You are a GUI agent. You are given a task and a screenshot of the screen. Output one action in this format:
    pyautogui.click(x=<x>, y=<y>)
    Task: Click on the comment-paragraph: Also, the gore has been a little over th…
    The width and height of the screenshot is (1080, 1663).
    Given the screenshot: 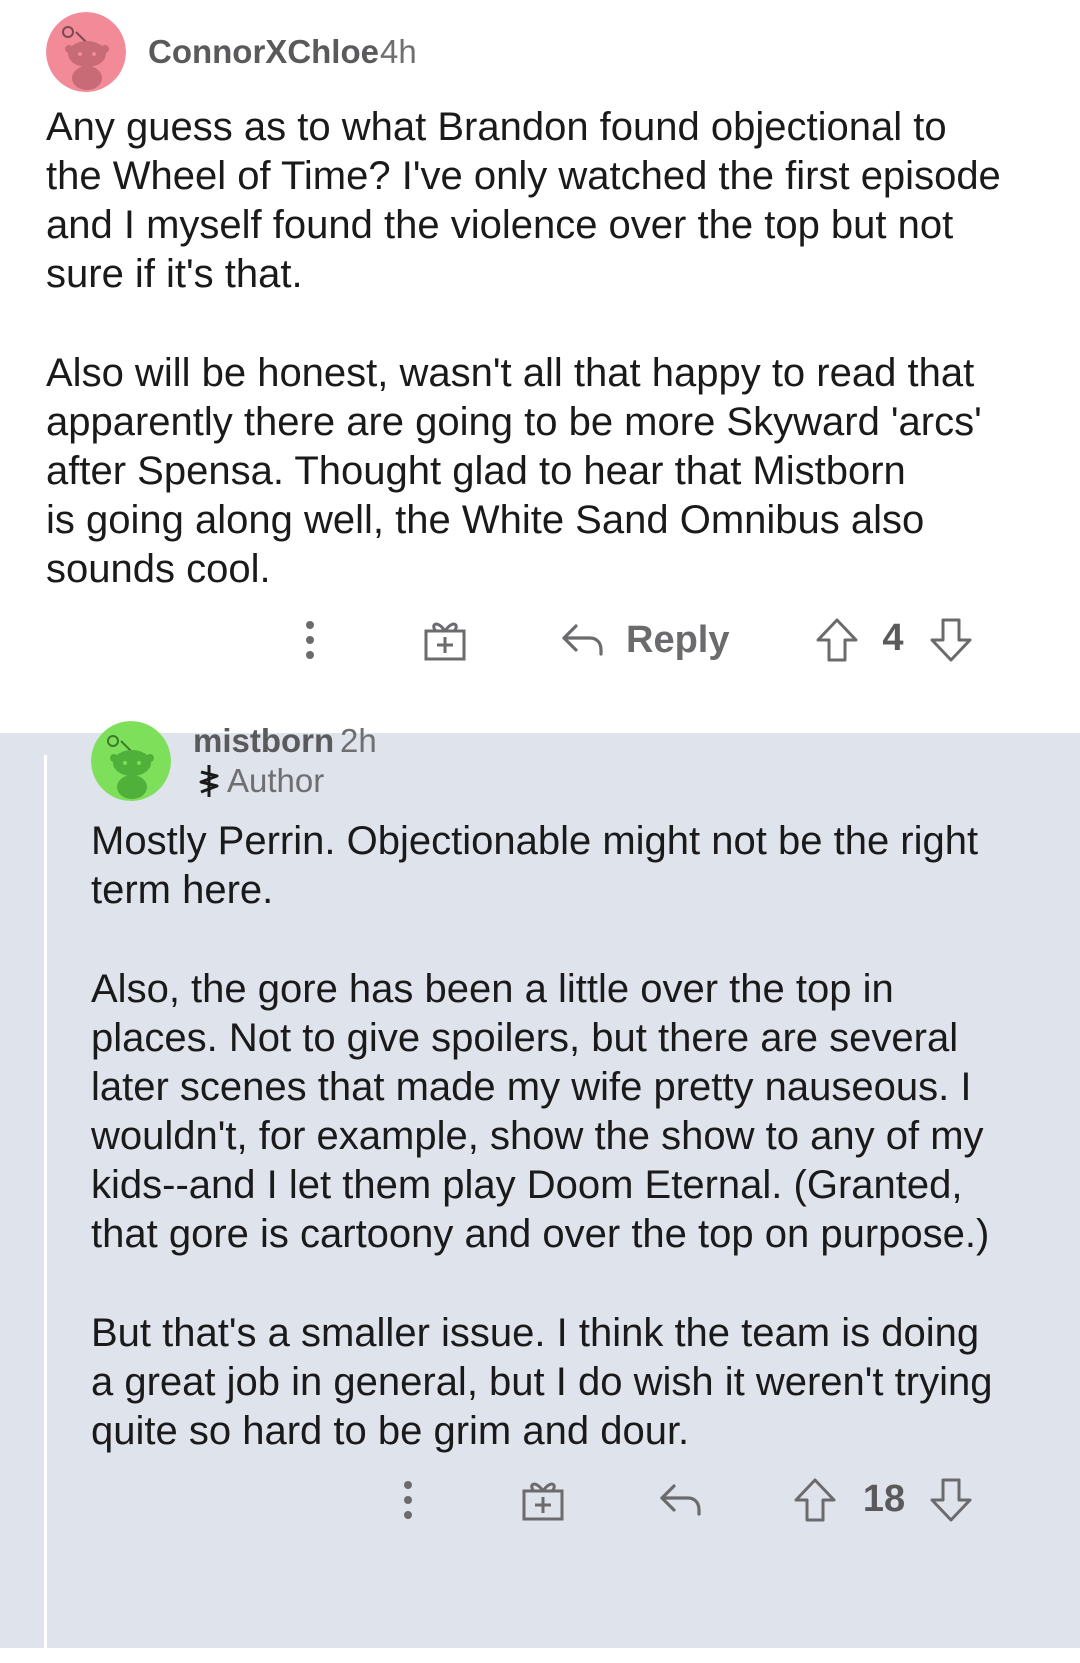 What is the action you would take?
    pyautogui.click(x=540, y=1111)
    